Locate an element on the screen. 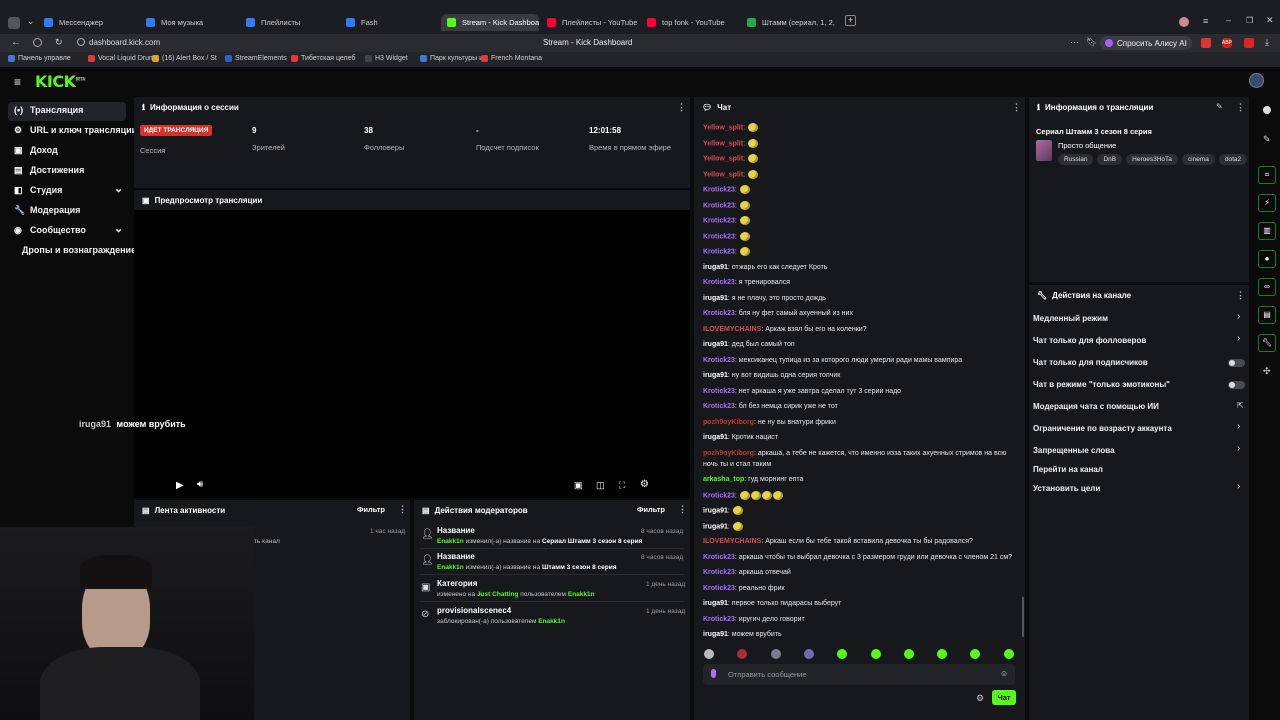 This screenshot has height=720, width=1280. url-field: dashboard.kick.com is located at coordinates (124, 42).